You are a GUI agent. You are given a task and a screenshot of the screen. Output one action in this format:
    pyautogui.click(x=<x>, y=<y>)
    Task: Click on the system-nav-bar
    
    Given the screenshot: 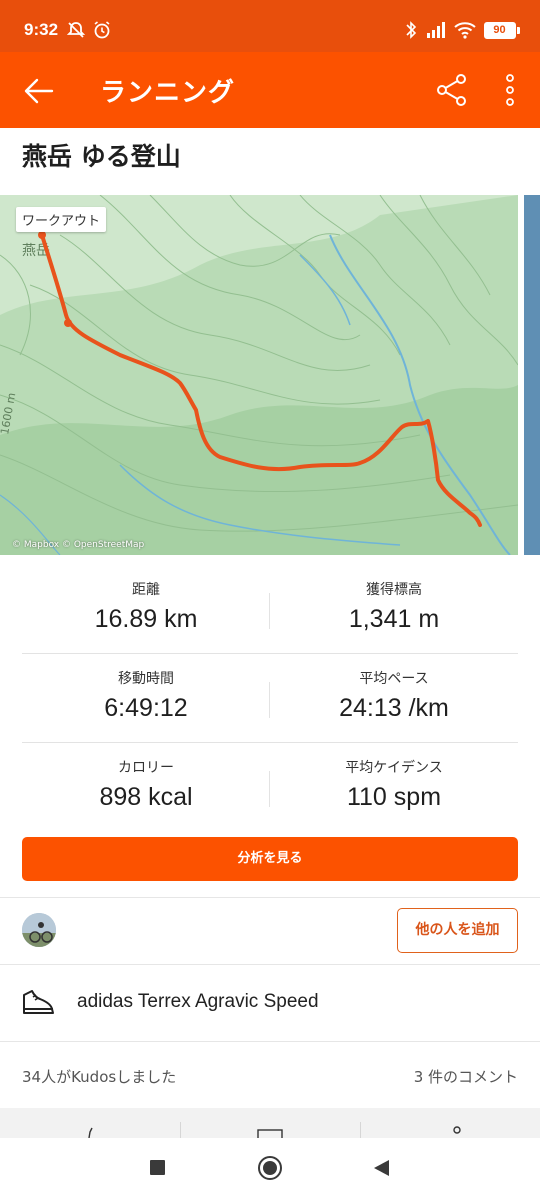 What is the action you would take?
    pyautogui.click(x=270, y=1169)
    